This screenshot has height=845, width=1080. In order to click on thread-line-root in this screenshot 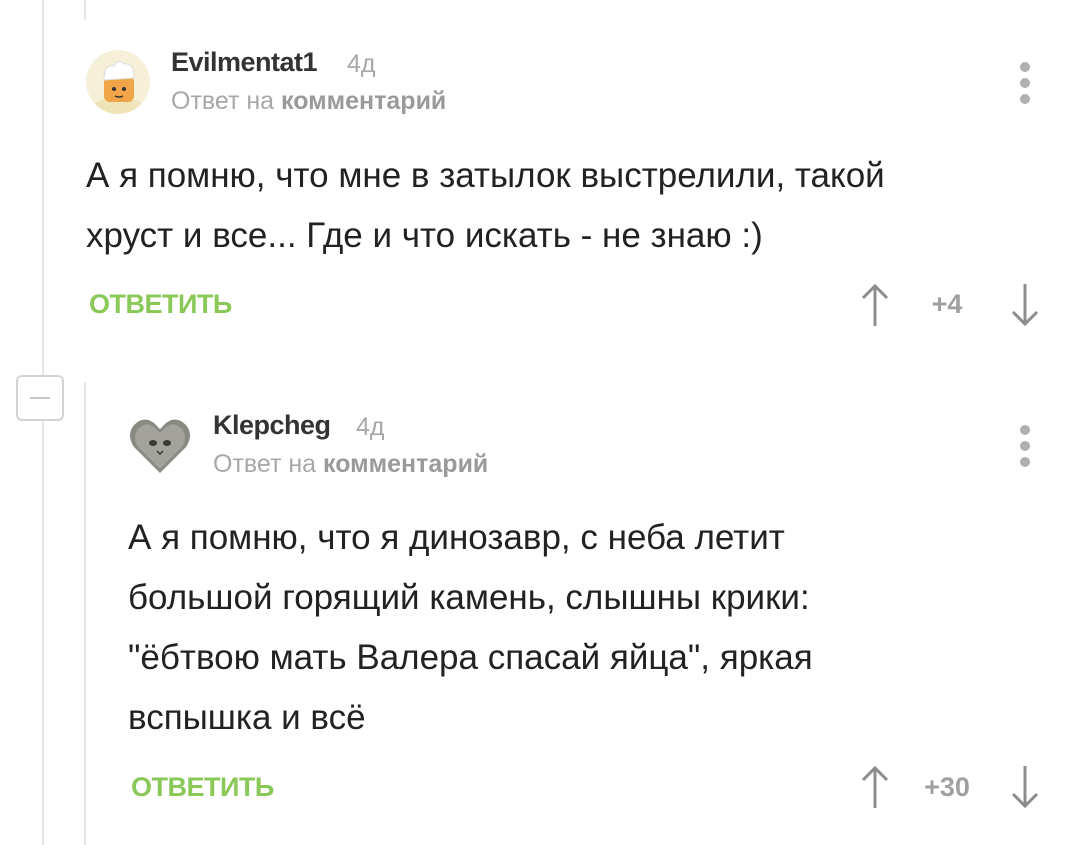, I will do `click(43, 422)`.